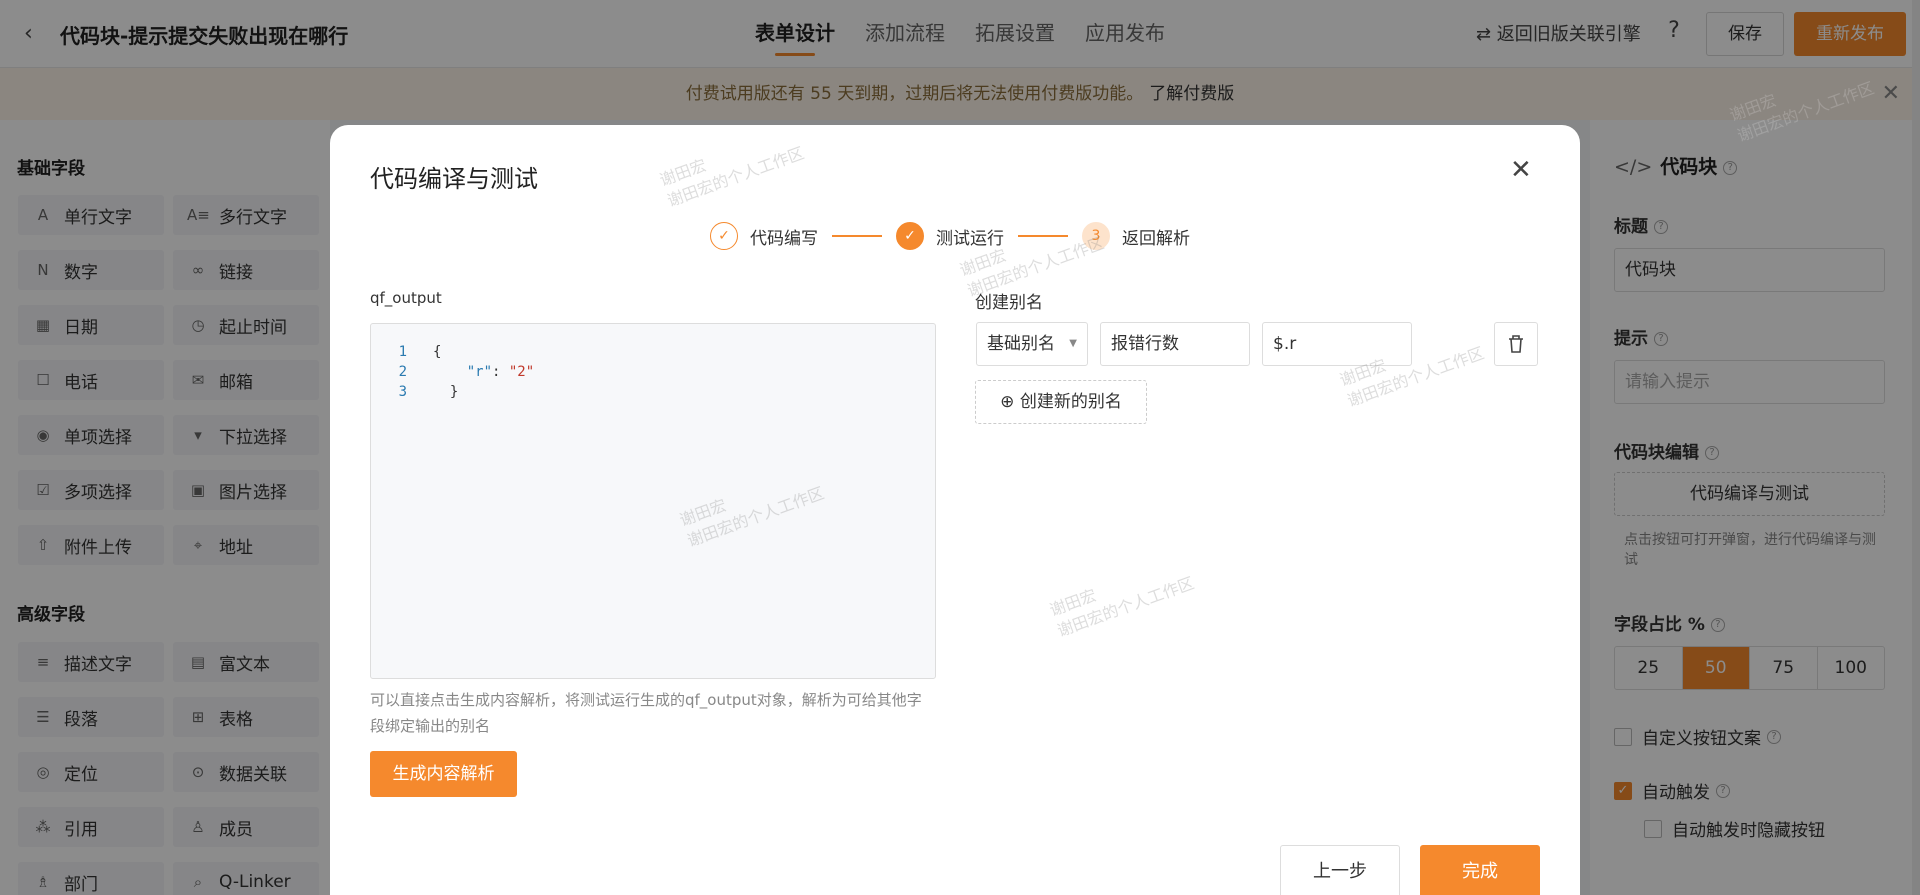  Describe the element at coordinates (454, 179) in the screenshot. I see `modal-title: 代码编译与测试` at that location.